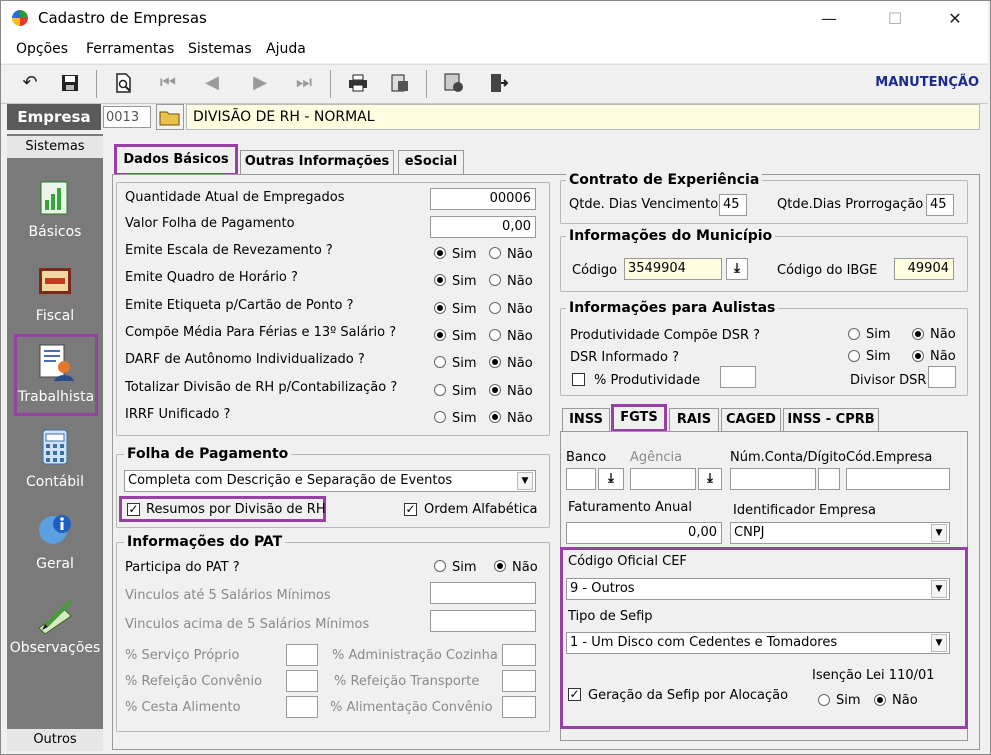 The width and height of the screenshot is (991, 755). What do you see at coordinates (773, 479) in the screenshot?
I see `conta-field` at bounding box center [773, 479].